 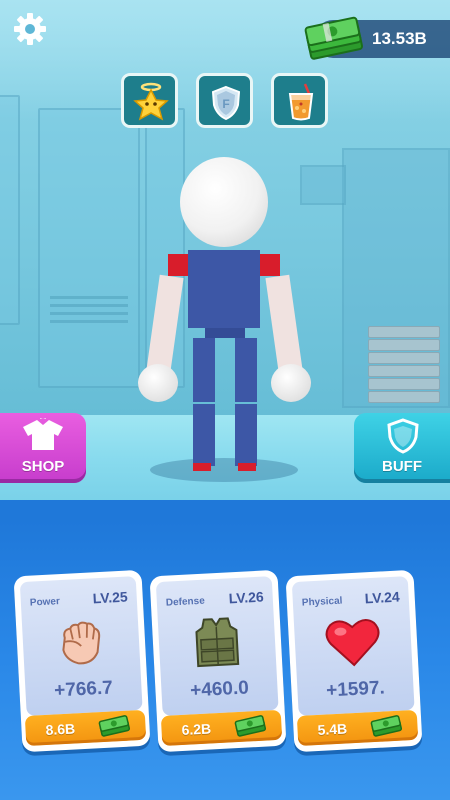 What do you see at coordinates (81, 643) in the screenshot?
I see `fist-icon` at bounding box center [81, 643].